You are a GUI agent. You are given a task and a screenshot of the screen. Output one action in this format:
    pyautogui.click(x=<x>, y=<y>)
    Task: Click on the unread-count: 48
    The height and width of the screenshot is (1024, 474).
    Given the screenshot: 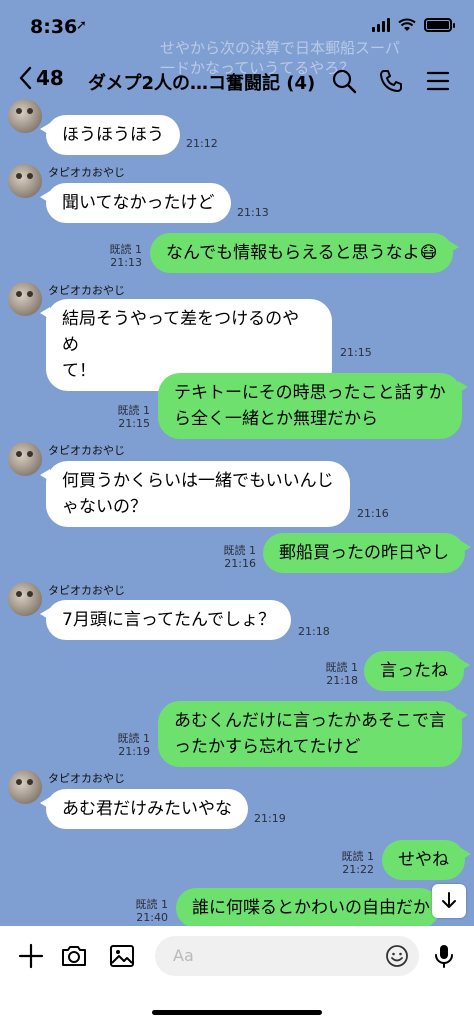 What is the action you would take?
    pyautogui.click(x=50, y=78)
    